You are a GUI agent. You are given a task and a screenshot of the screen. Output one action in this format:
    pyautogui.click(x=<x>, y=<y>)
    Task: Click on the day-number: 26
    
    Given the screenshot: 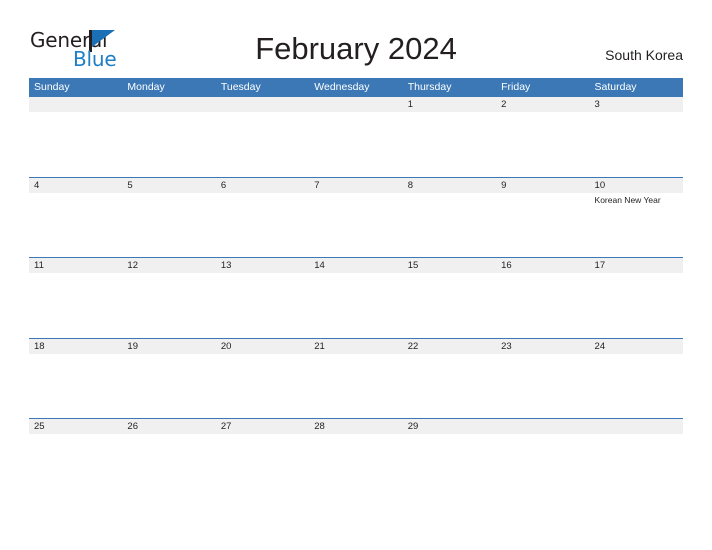 What is the action you would take?
    pyautogui.click(x=168, y=426)
    